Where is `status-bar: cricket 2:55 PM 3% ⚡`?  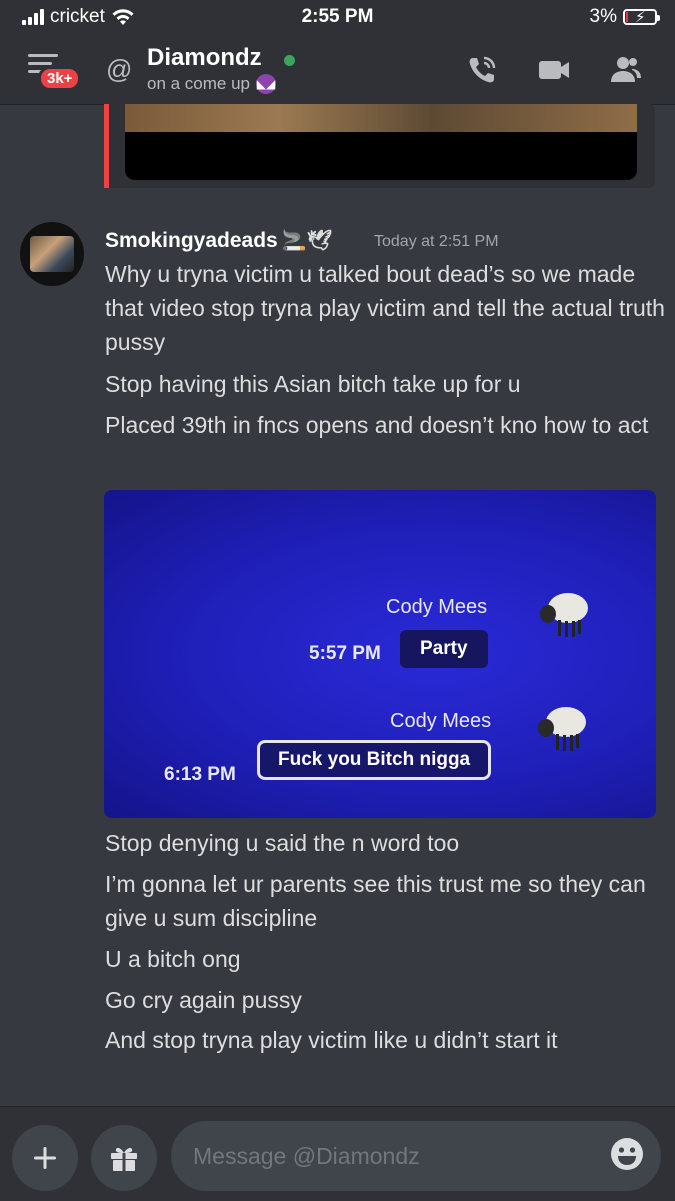 status-bar: cricket 2:55 PM 3% ⚡ is located at coordinates (337, 18).